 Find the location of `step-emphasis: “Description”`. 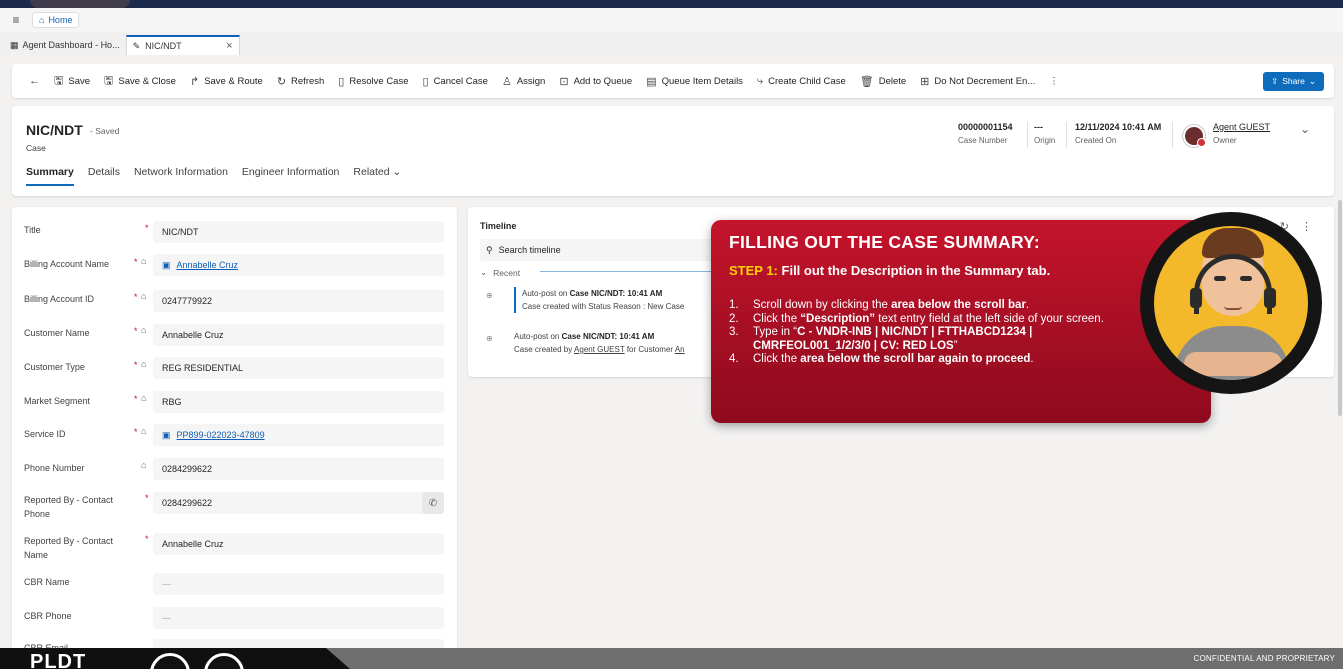

step-emphasis: “Description” is located at coordinates (838, 318).